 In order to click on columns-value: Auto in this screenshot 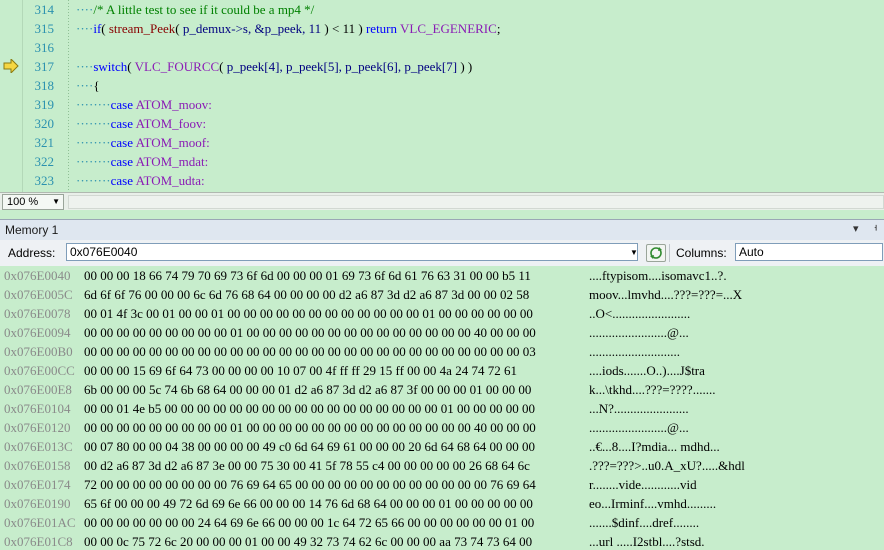, I will do `click(751, 252)`.